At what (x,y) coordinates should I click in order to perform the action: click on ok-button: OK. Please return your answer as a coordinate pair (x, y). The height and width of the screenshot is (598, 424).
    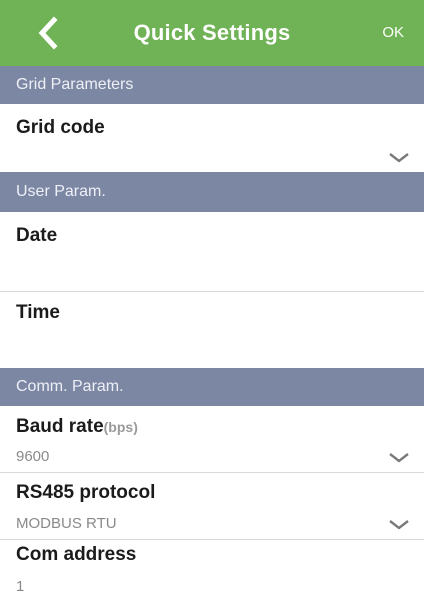
    Looking at the image, I should click on (393, 33).